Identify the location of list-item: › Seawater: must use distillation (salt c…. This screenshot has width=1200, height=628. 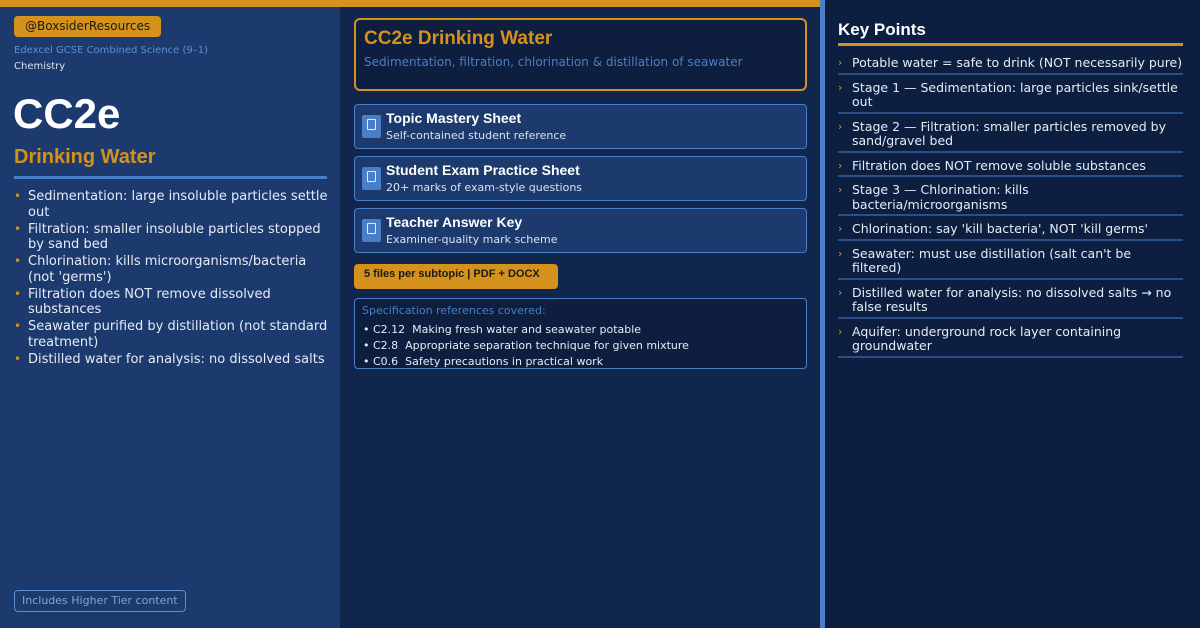
(1010, 262).